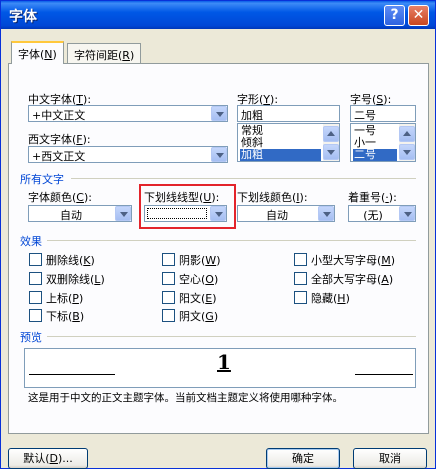  What do you see at coordinates (42, 179) in the screenshot?
I see `all-text-section-title: 所有文字` at bounding box center [42, 179].